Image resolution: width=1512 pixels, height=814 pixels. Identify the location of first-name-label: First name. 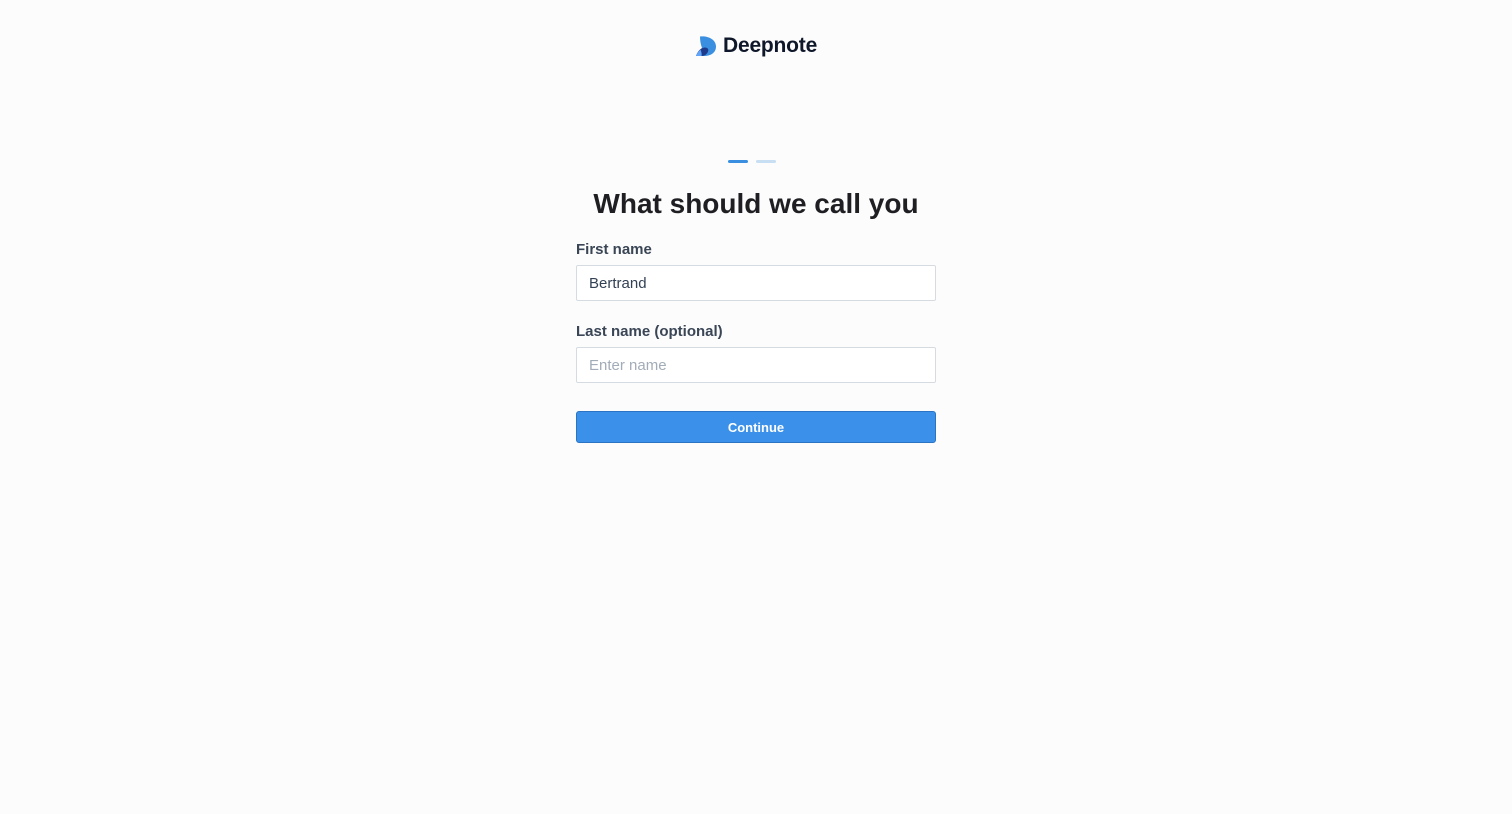
(614, 249).